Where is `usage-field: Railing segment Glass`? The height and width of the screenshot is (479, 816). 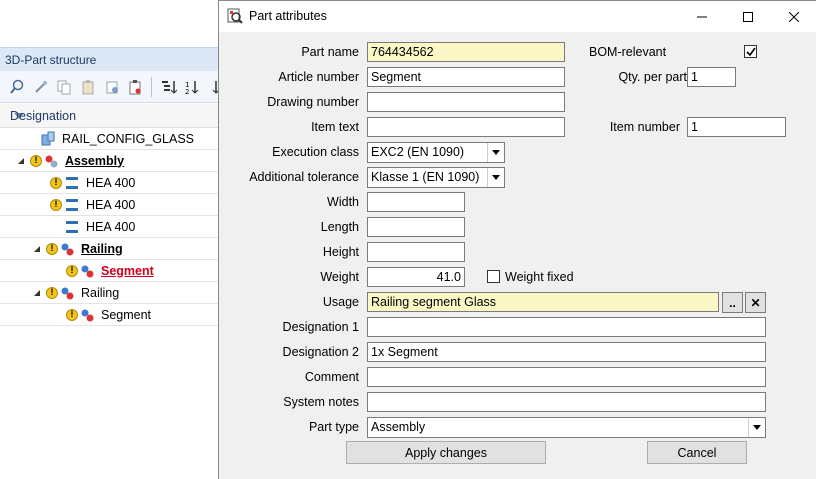 usage-field: Railing segment Glass is located at coordinates (543, 302).